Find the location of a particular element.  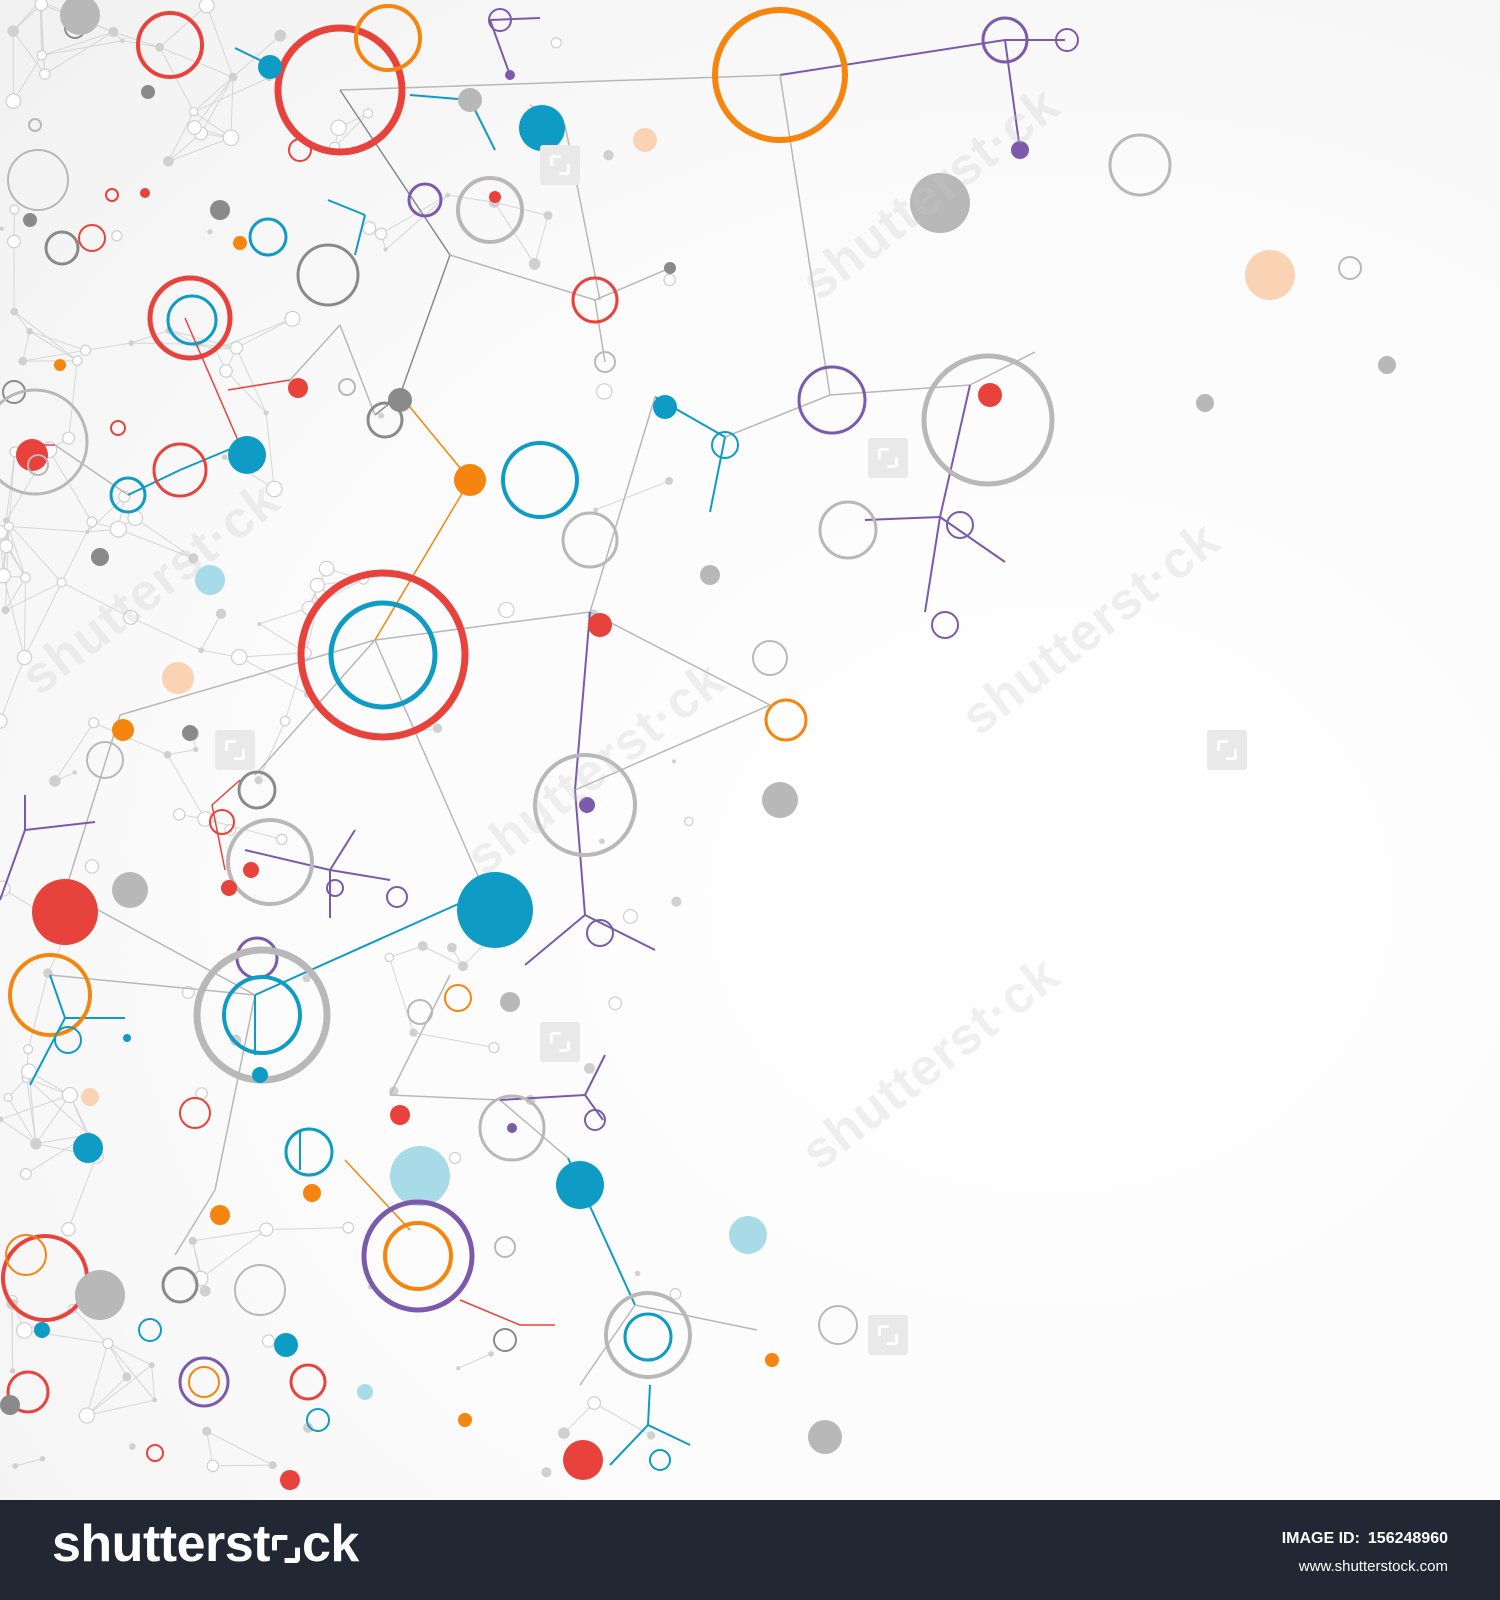

shutterstock-logo-icon is located at coordinates (285, 1549).